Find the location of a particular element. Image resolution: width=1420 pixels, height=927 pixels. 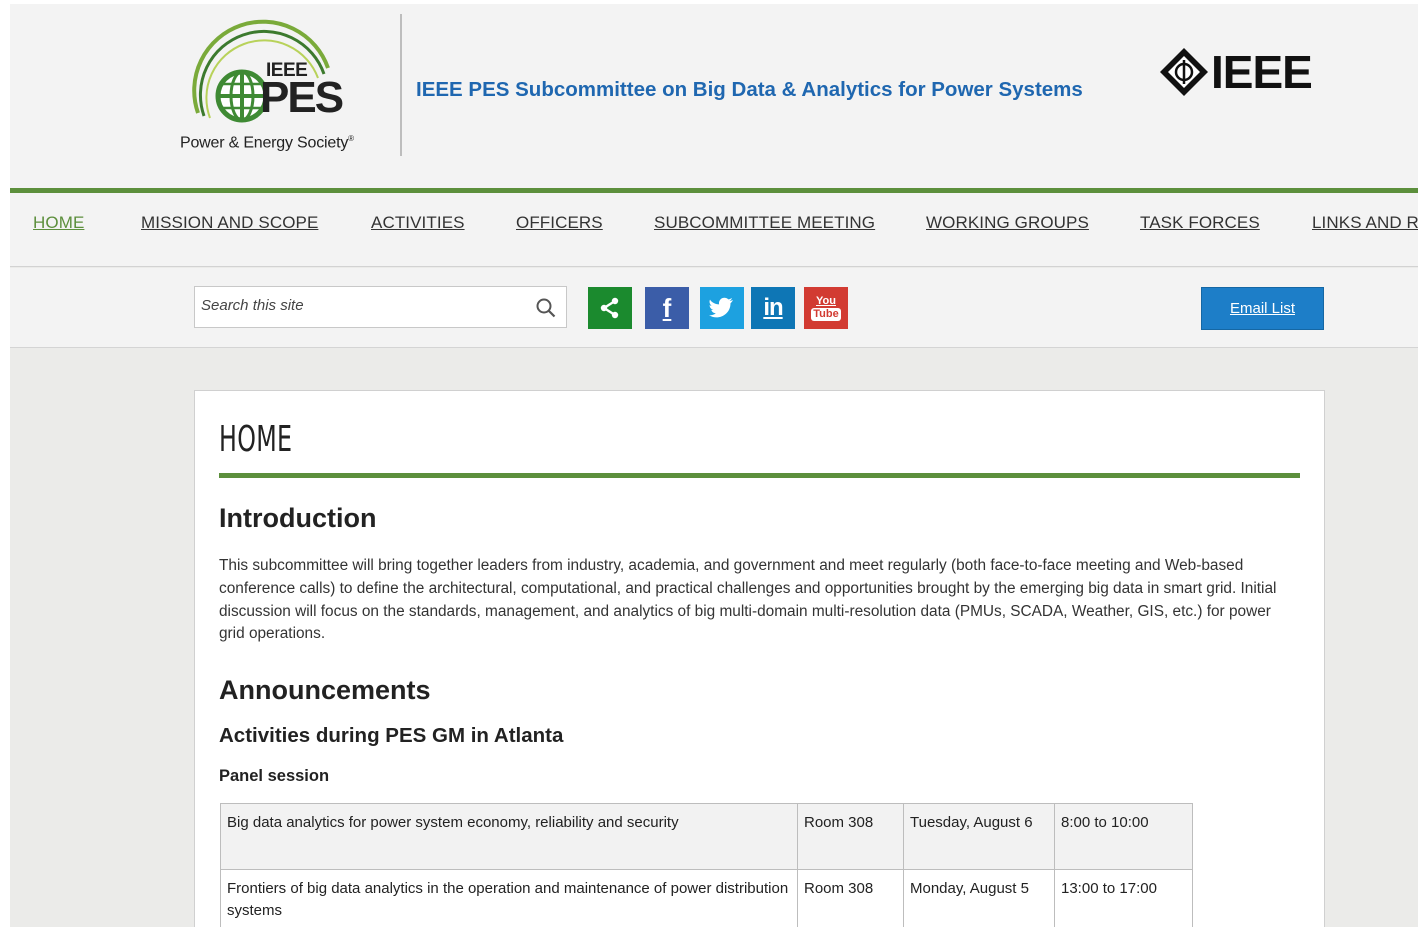

ieee-brand-text: IEEE is located at coordinates (1262, 72).